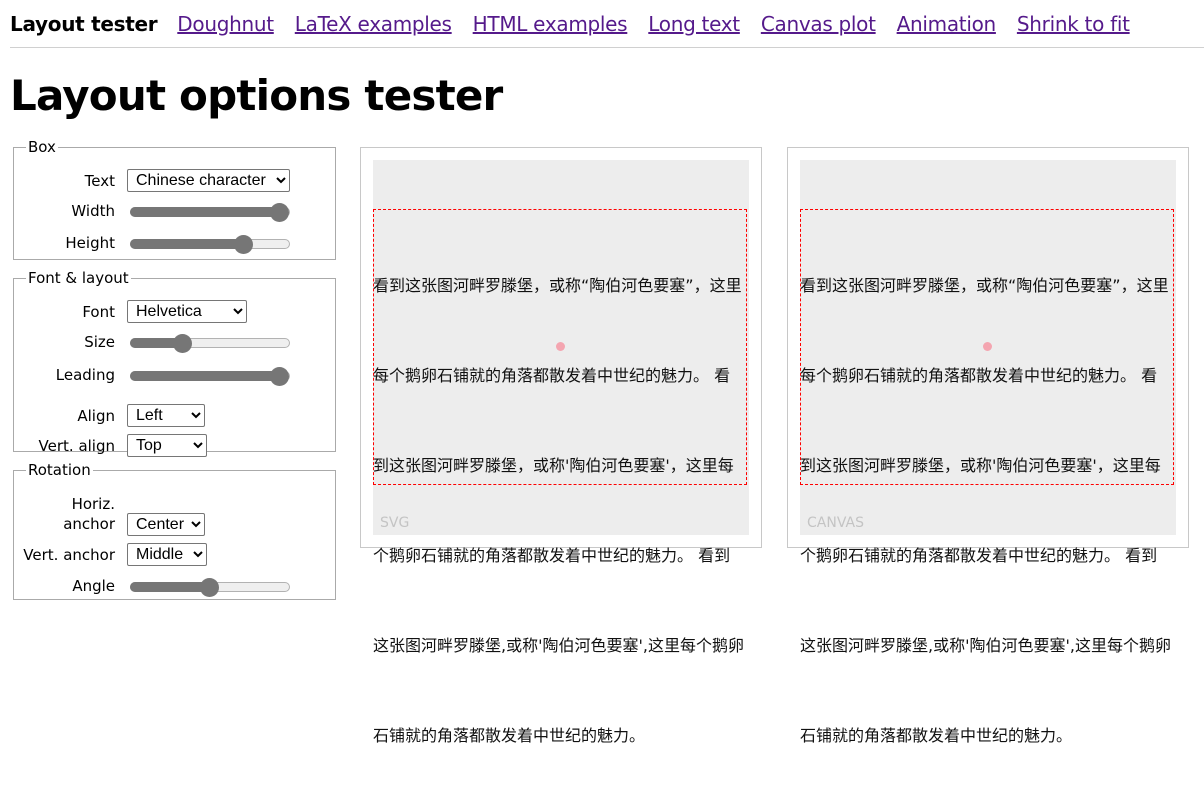 The image size is (1204, 811). Describe the element at coordinates (208, 180) in the screenshot. I see `text-select: Chinese character` at that location.